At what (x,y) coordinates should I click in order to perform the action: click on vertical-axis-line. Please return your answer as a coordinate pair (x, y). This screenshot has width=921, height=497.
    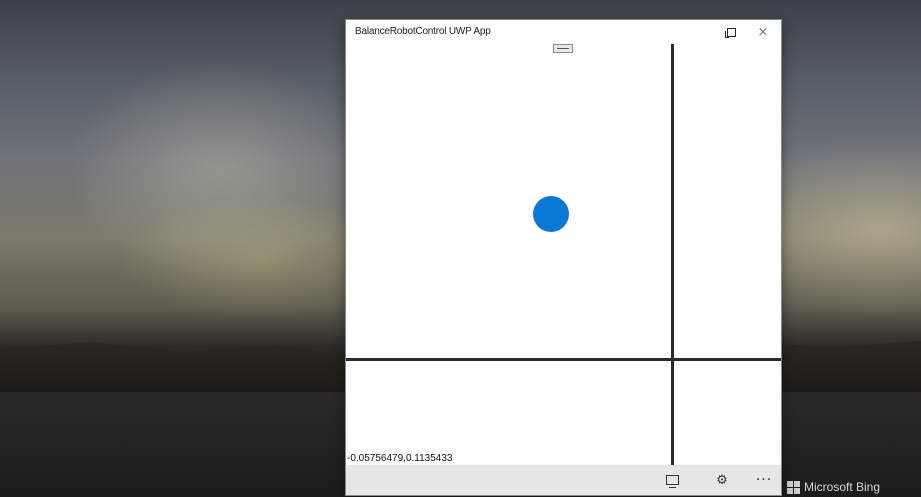
    Looking at the image, I should click on (672, 254).